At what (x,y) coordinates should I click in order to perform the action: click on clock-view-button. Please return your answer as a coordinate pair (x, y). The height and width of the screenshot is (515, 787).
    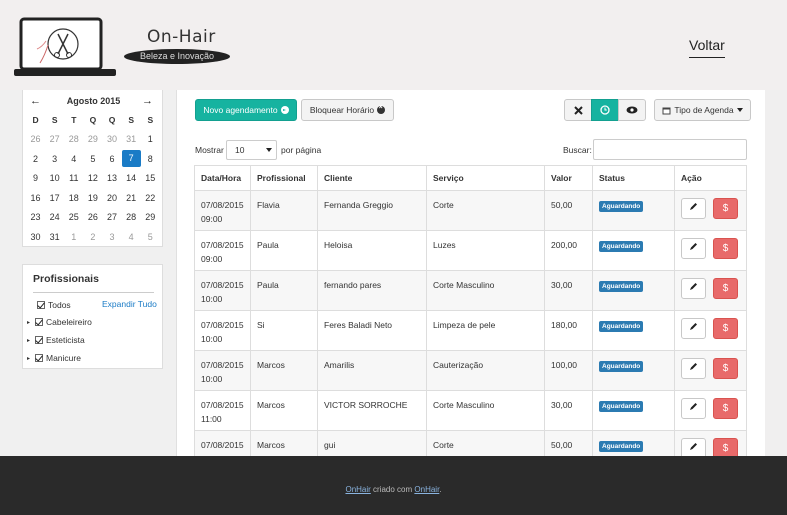
    Looking at the image, I should click on (605, 110).